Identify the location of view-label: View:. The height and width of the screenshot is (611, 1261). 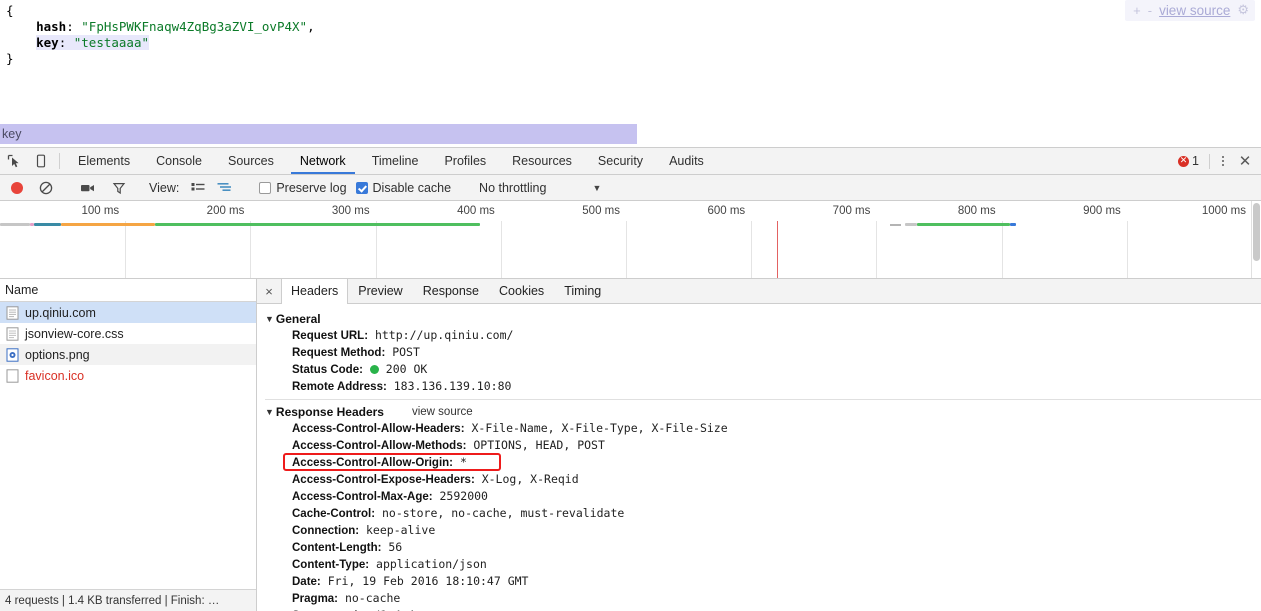
(164, 187).